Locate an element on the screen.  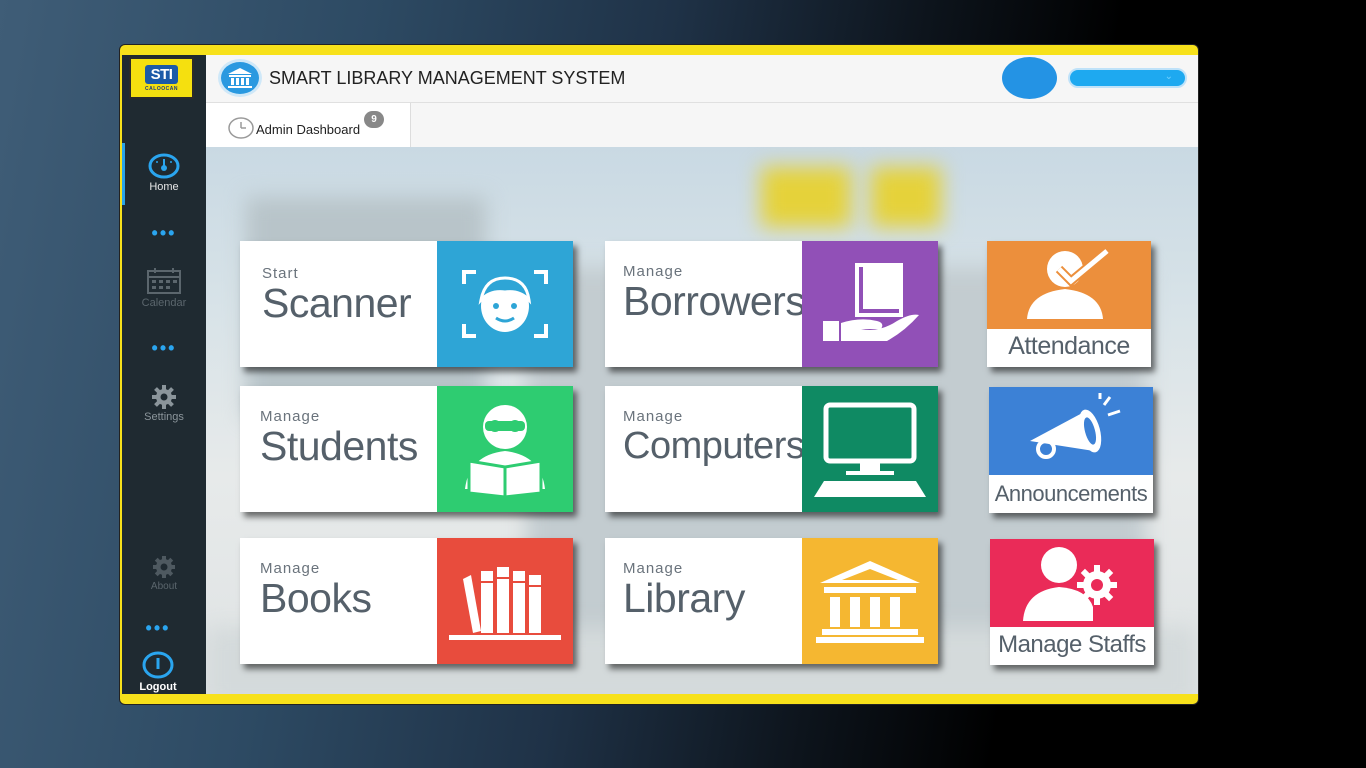
chevron-down-icon: ⌄ is located at coordinates (1168, 76).